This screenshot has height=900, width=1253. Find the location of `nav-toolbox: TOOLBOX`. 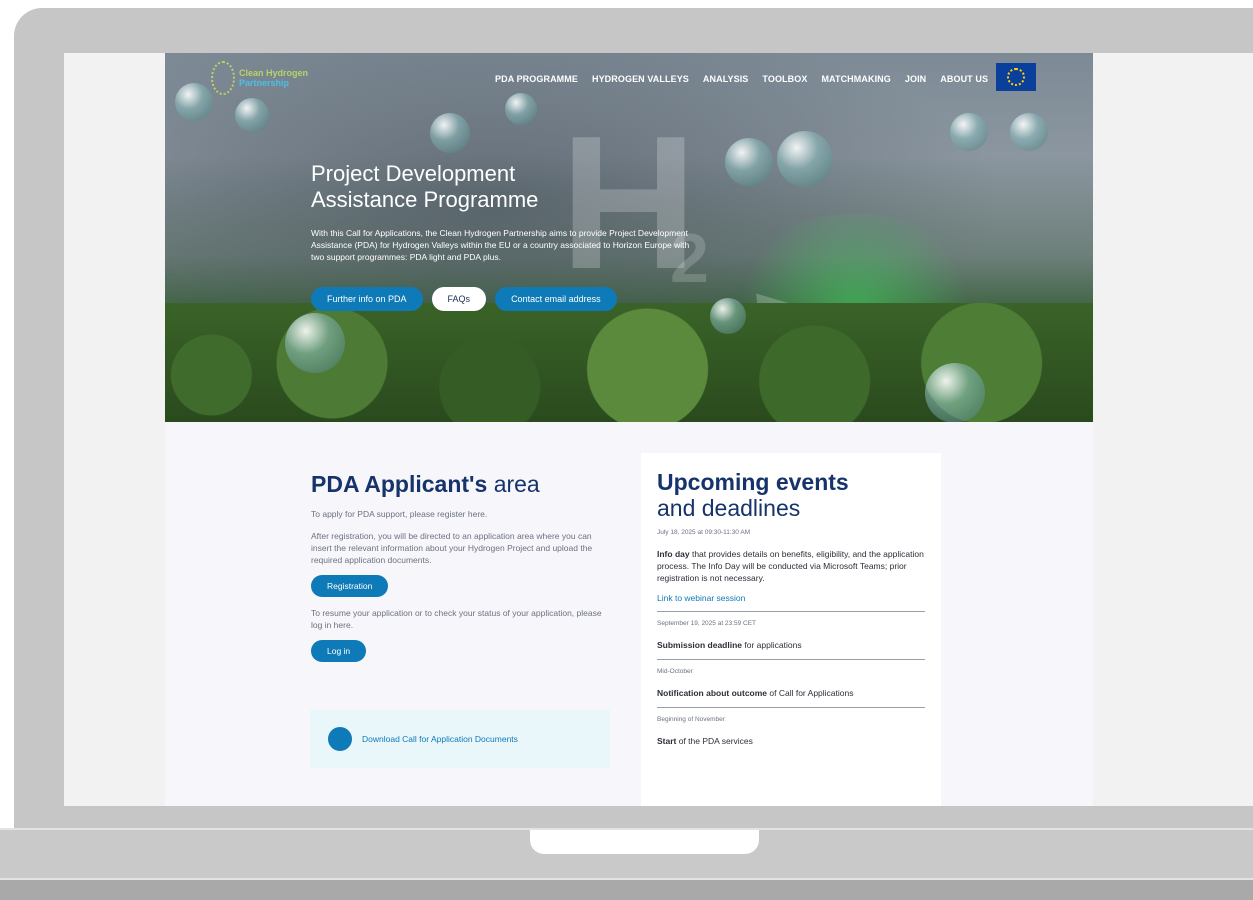

nav-toolbox: TOOLBOX is located at coordinates (784, 79).